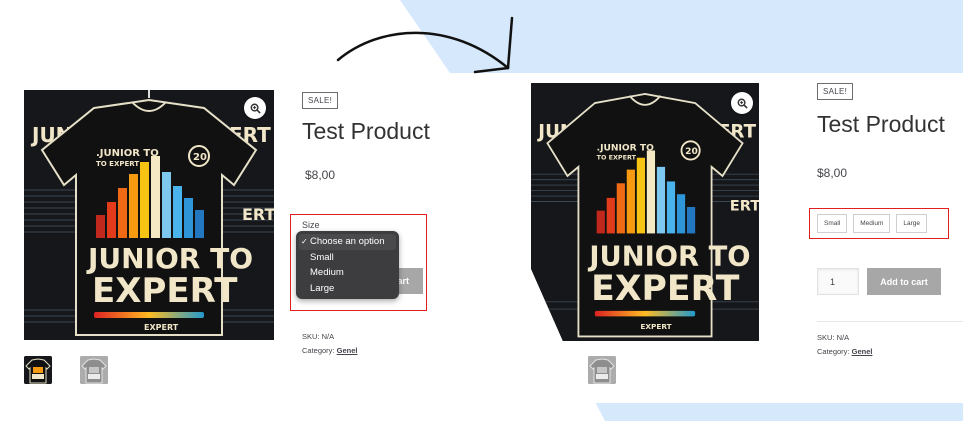  I want to click on highlight-box-before, so click(358, 262).